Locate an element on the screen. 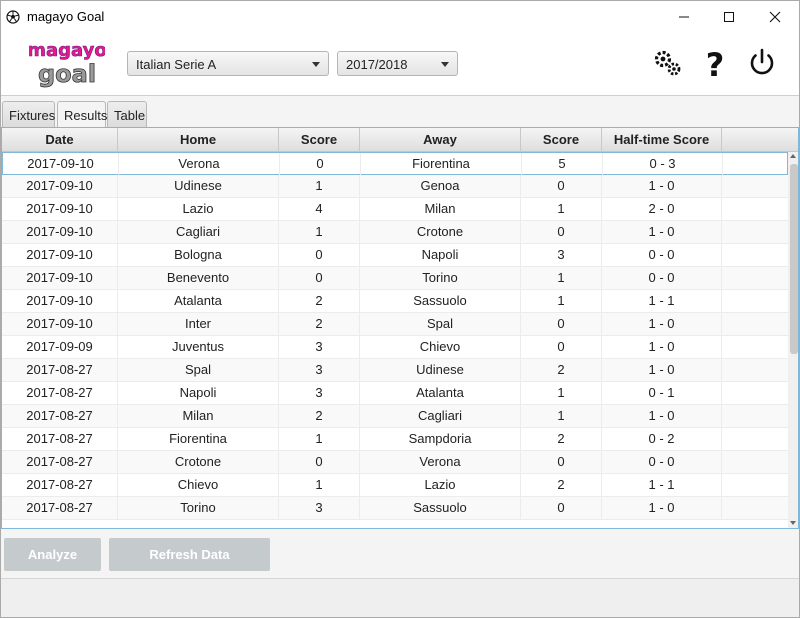 The image size is (800, 618). away-team-cell: Atalanta is located at coordinates (440, 393).